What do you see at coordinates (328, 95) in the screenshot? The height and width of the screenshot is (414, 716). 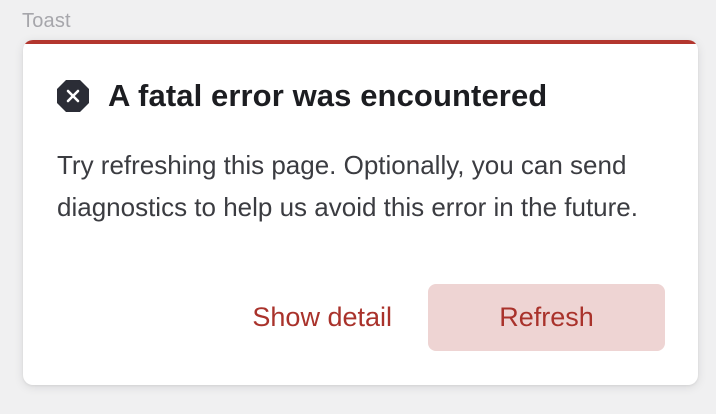 I see `toast-title: A fatal error was encountered` at bounding box center [328, 95].